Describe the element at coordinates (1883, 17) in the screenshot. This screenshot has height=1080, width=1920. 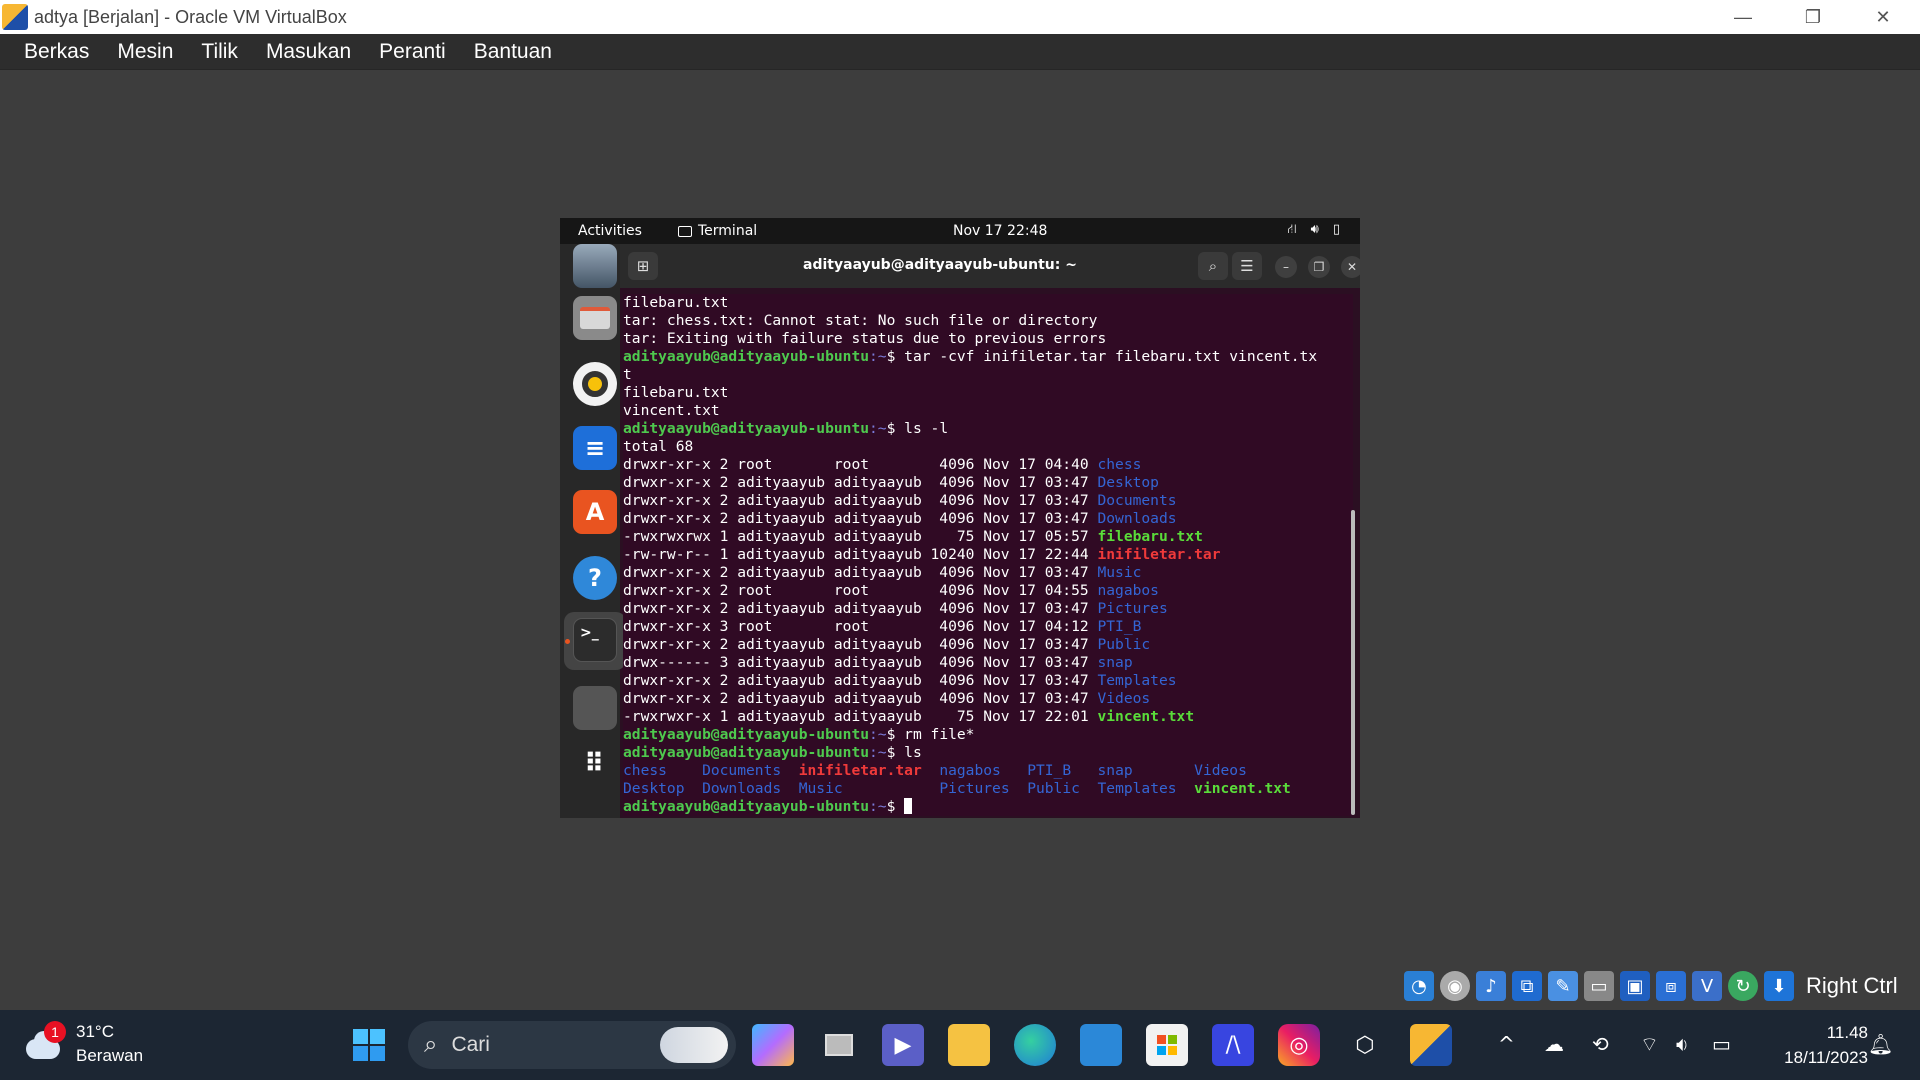
I see `close-button: ✕` at that location.